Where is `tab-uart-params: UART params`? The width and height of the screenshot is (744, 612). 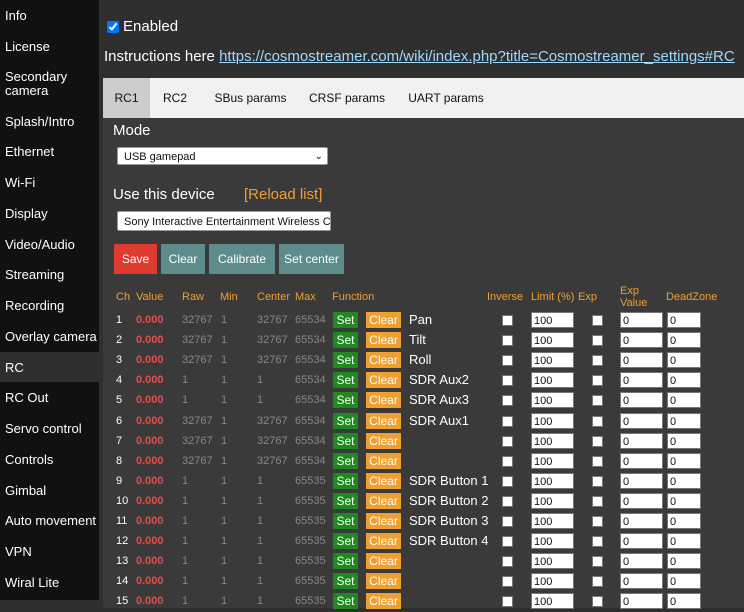
tab-uart-params: UART params is located at coordinates (446, 98).